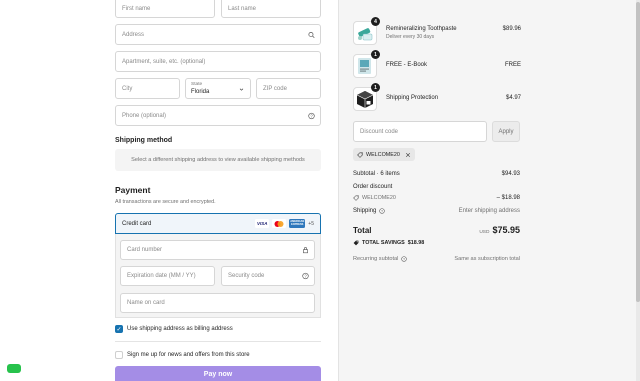 The width and height of the screenshot is (640, 381). Describe the element at coordinates (144, 140) in the screenshot. I see `shipping-method-title: Shipping method` at that location.